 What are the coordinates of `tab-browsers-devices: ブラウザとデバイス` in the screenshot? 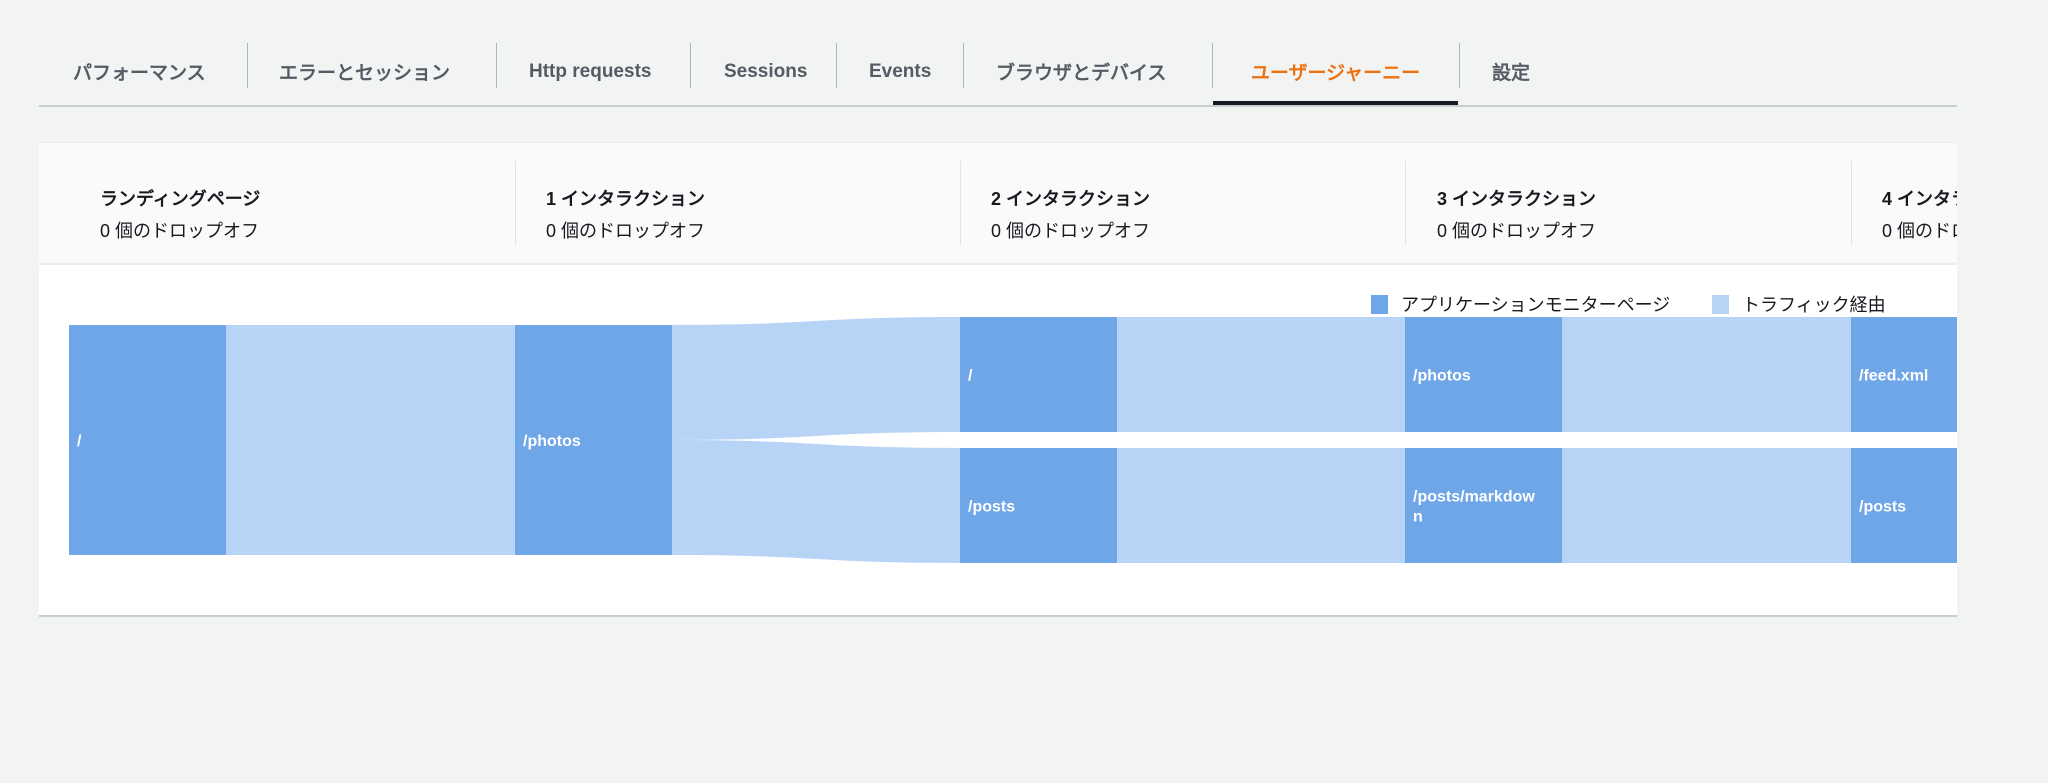 It's located at (1081, 71).